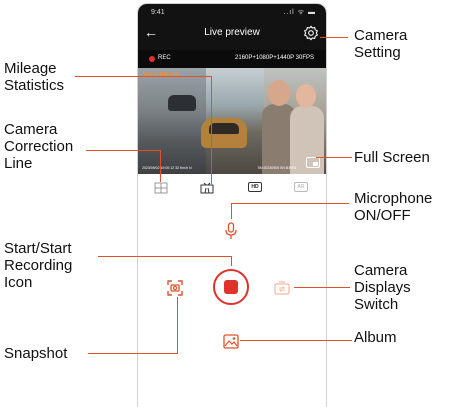  I want to click on callout-line-album, so click(296, 340).